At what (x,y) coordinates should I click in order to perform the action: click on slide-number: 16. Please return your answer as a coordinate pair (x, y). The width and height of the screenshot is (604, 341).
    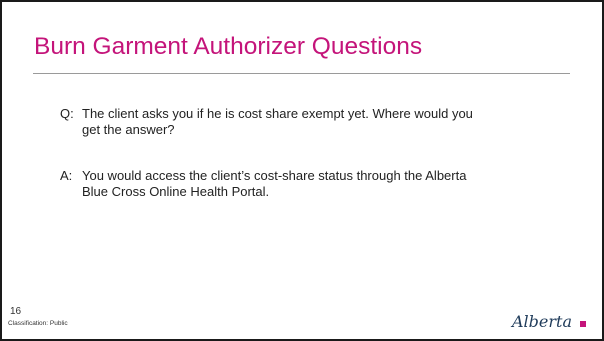
    Looking at the image, I should click on (16, 311).